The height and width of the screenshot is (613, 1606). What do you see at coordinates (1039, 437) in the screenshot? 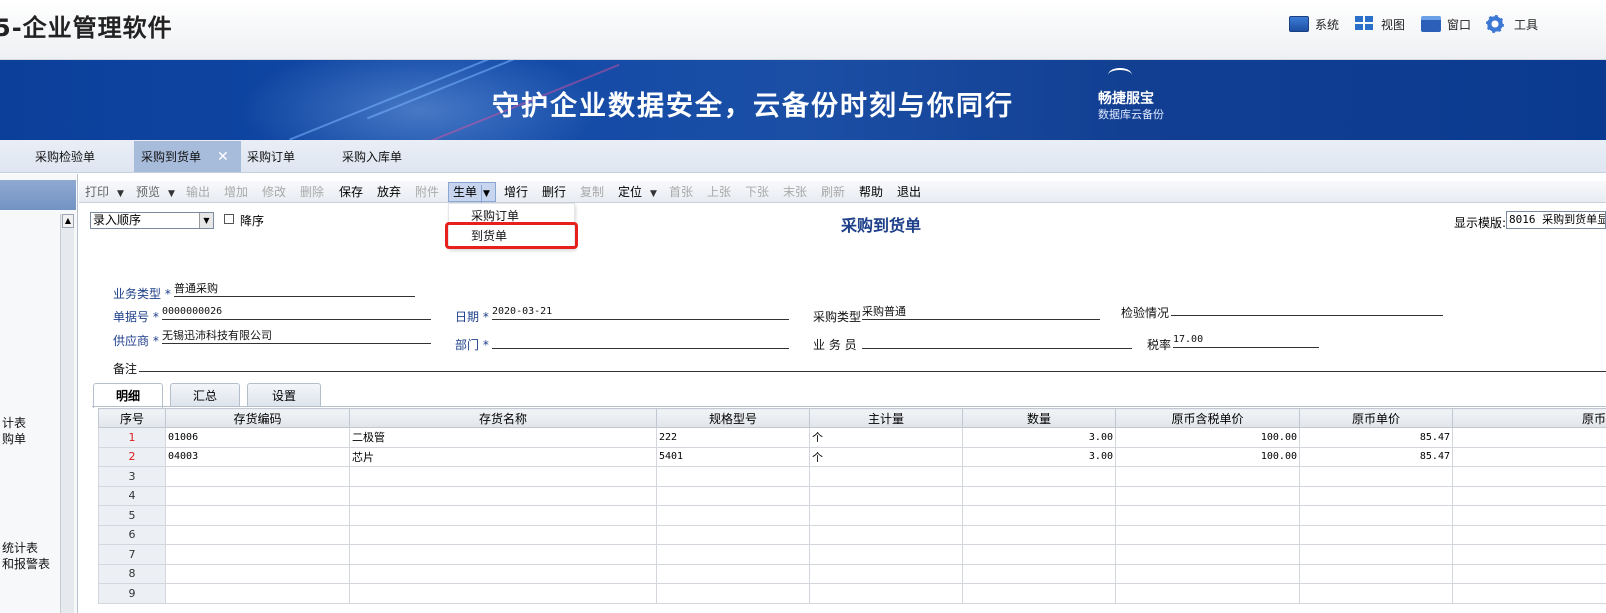
I see `cell-qty: 3.00` at bounding box center [1039, 437].